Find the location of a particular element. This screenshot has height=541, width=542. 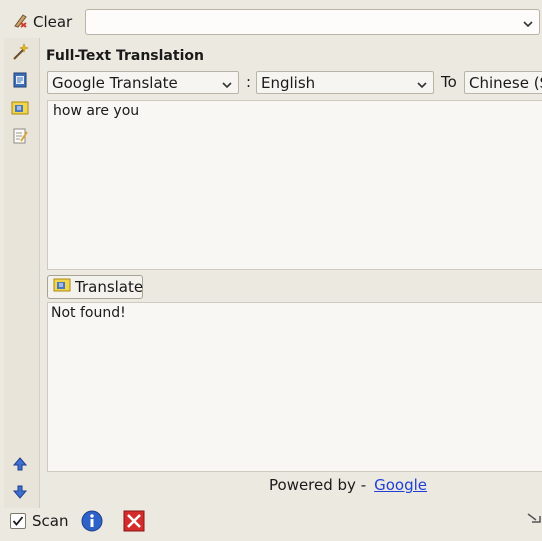

side-toolbar is located at coordinates (22, 273).